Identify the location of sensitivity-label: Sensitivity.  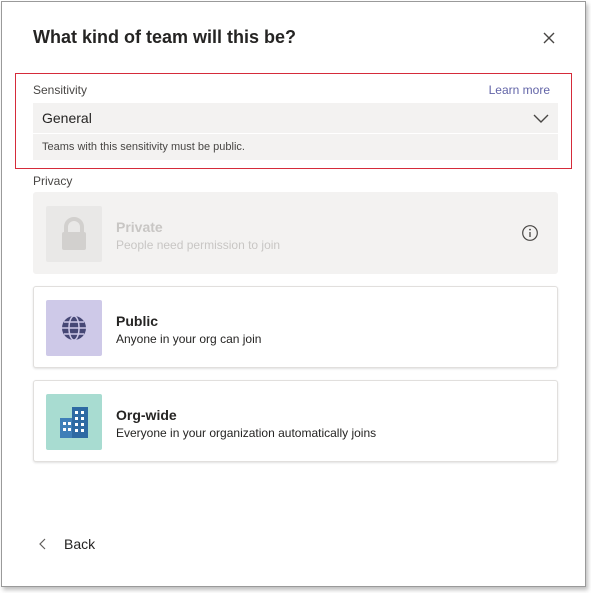
(60, 90).